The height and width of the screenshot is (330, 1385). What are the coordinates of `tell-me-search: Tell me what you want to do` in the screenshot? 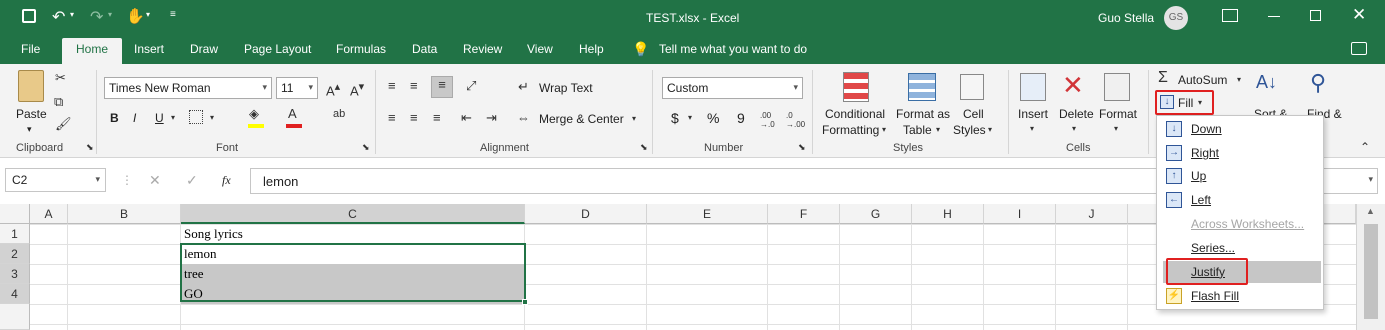 It's located at (733, 49).